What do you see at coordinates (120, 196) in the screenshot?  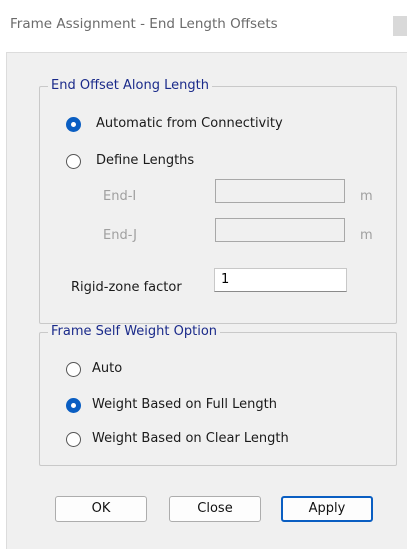 I see `end-i-label: End-I` at bounding box center [120, 196].